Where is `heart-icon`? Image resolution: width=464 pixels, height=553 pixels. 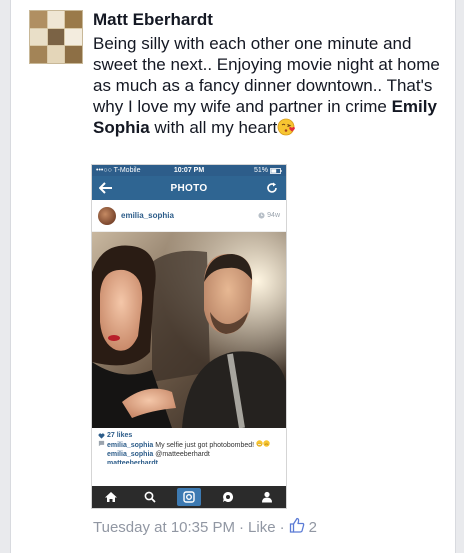
heart-icon is located at coordinates (101, 435).